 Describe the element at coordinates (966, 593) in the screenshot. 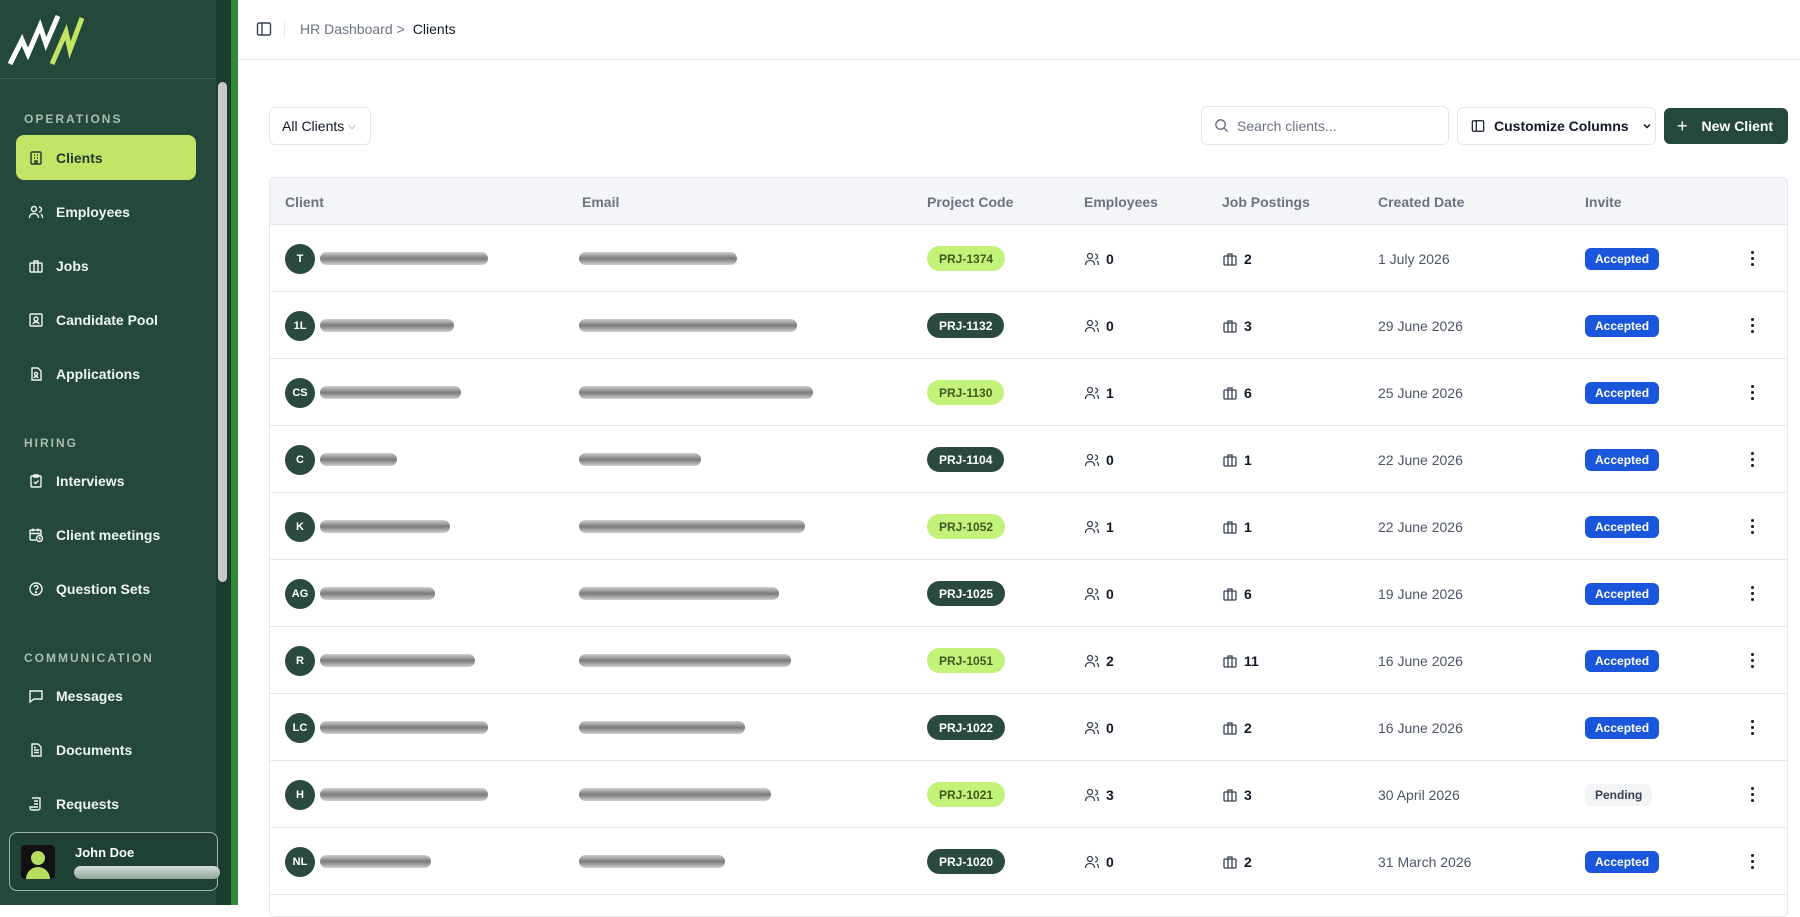

I see `project-code-cell: PRJ-1025` at that location.